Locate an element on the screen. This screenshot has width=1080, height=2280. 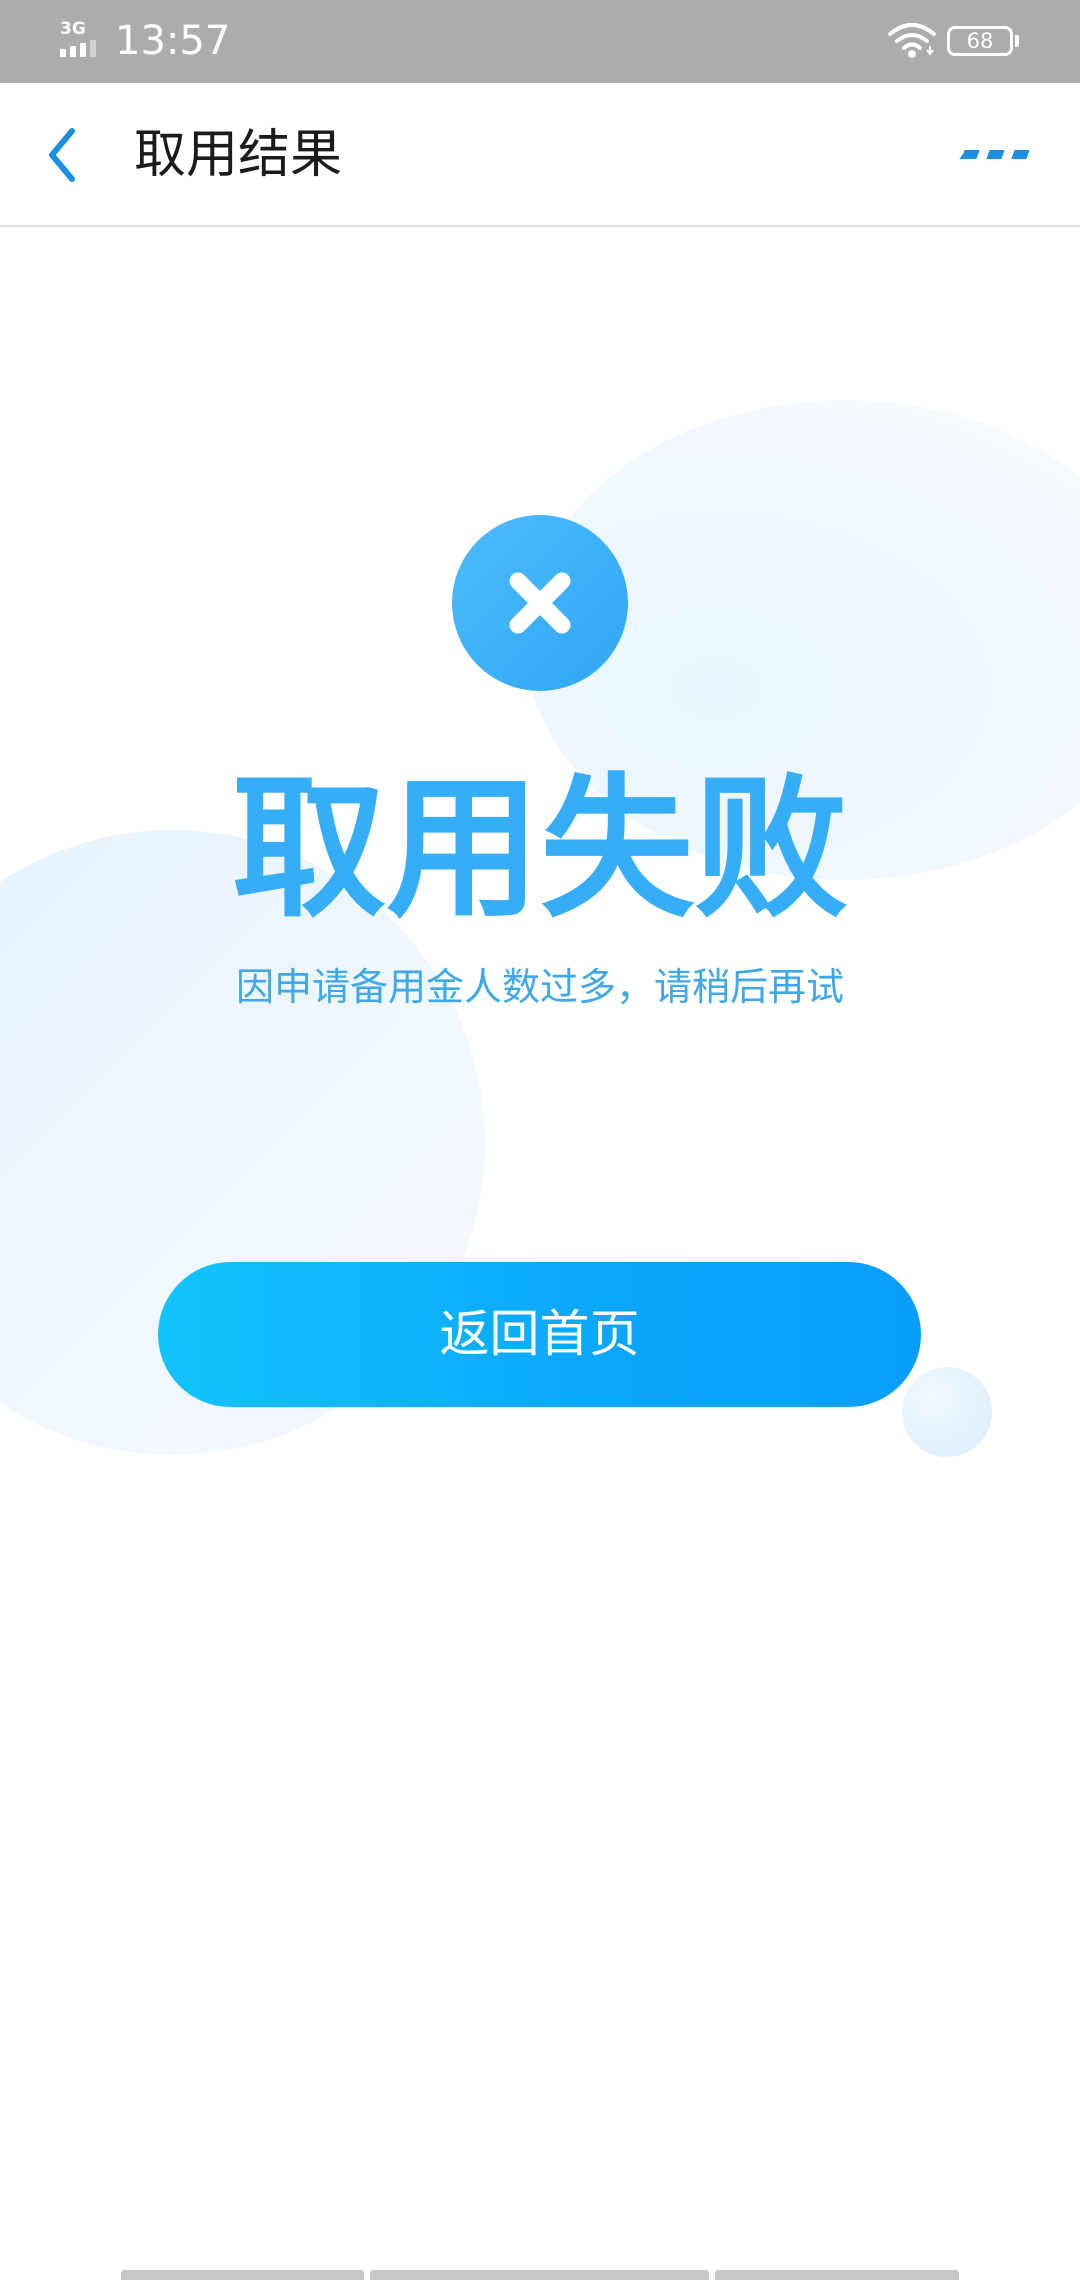
back-button is located at coordinates (65, 155).